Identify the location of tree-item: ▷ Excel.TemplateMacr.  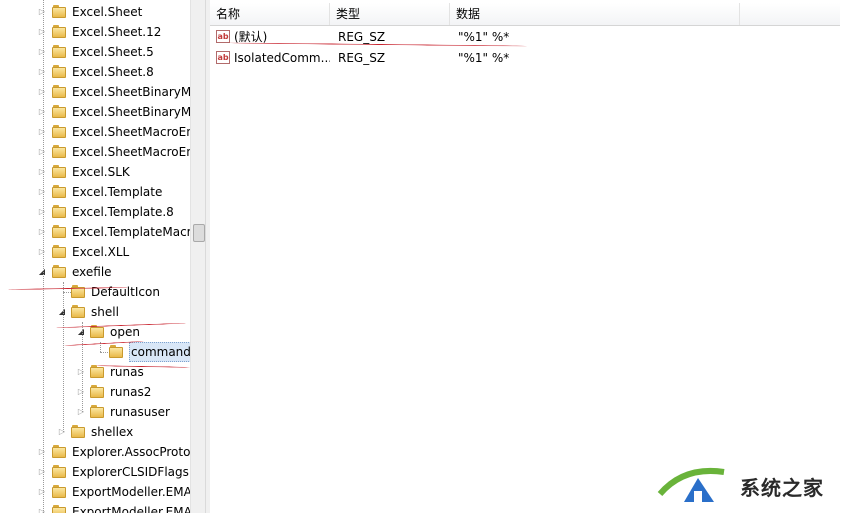
(95, 232).